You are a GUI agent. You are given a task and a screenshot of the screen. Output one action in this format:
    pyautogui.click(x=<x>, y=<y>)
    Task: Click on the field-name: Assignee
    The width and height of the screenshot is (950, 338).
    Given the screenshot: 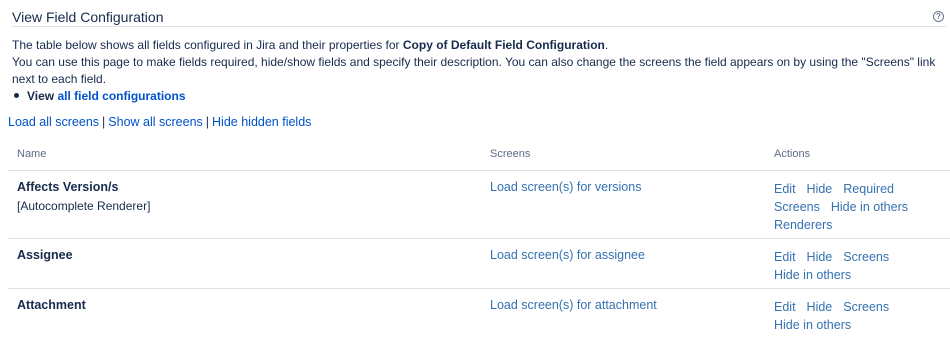 What is the action you would take?
    pyautogui.click(x=45, y=255)
    